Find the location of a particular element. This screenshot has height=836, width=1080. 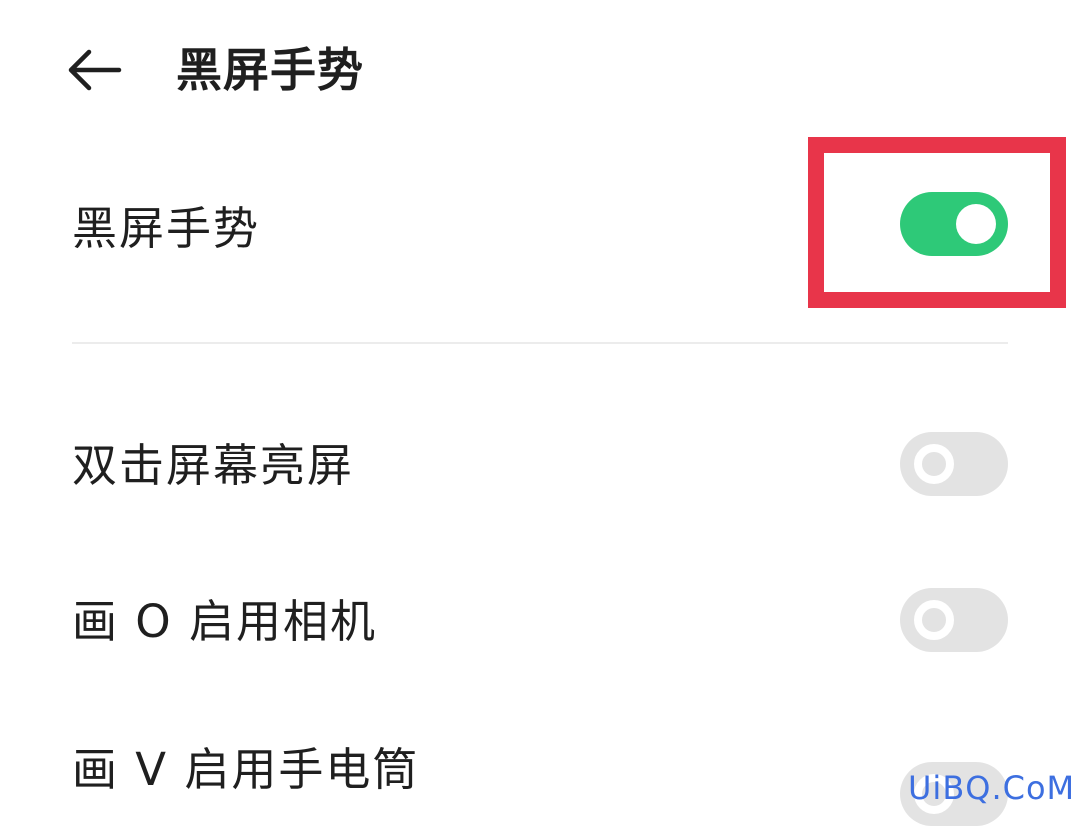

arrow-left-icon is located at coordinates (95, 70).